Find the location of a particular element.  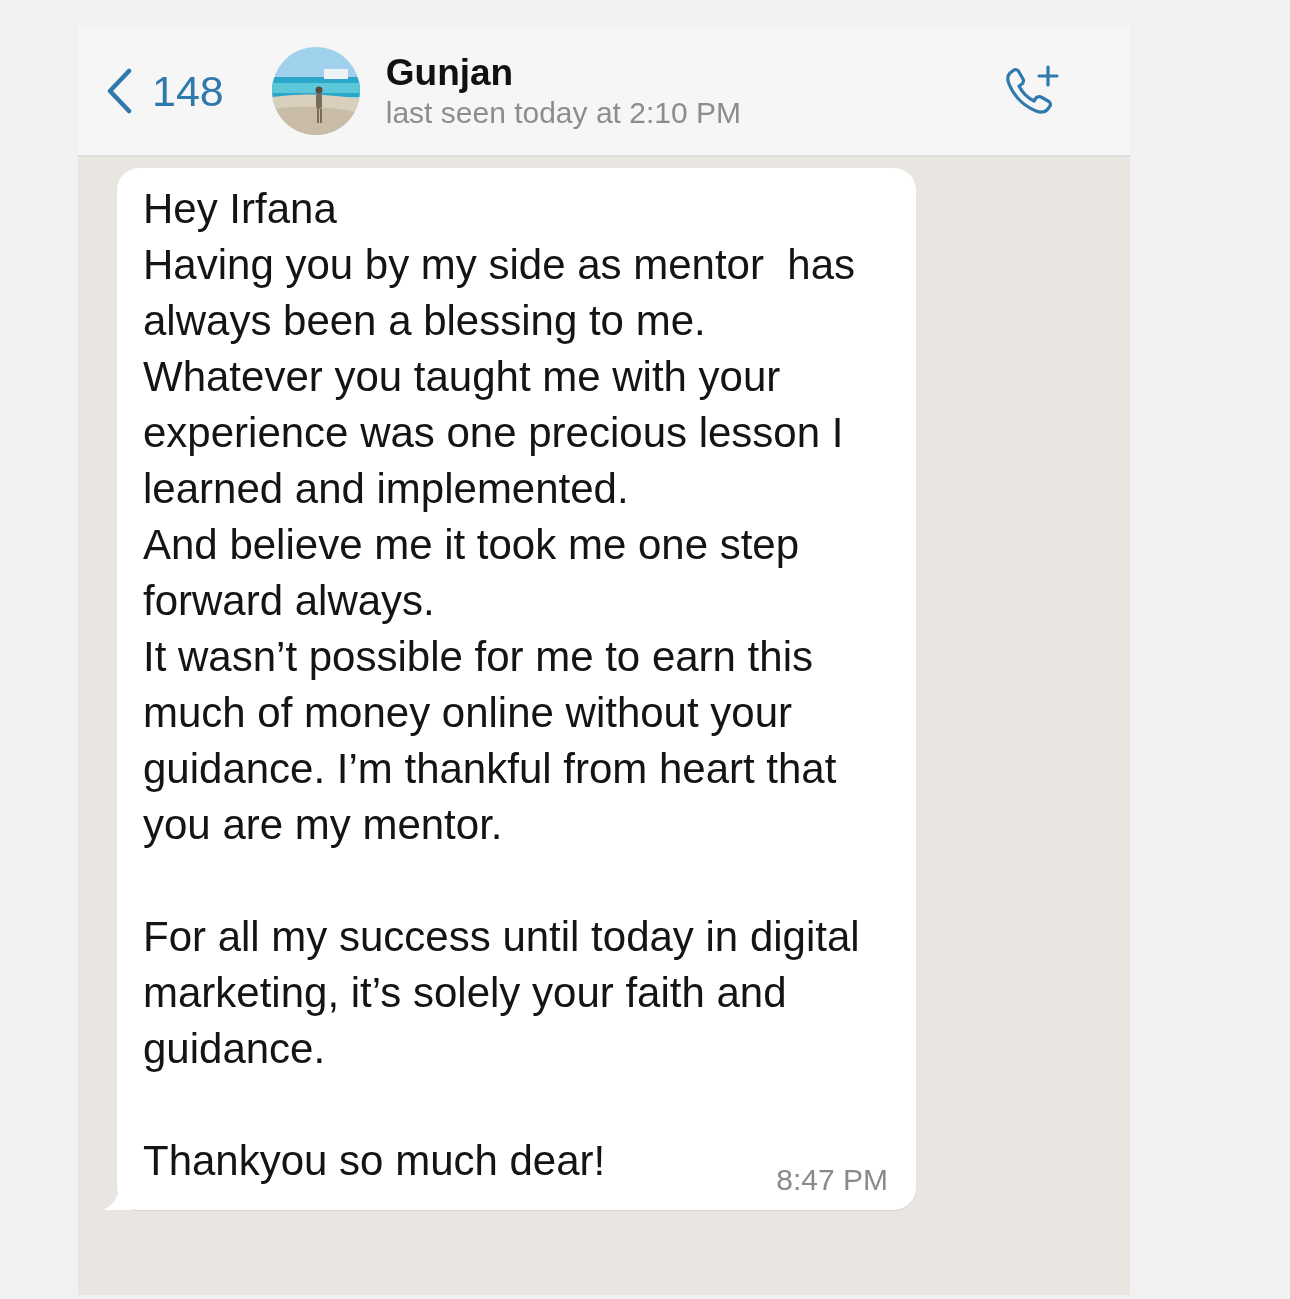

message-text: Whatever you taught me with your experience was one precious lesson I learned and implemented. is located at coordinates (494, 433).